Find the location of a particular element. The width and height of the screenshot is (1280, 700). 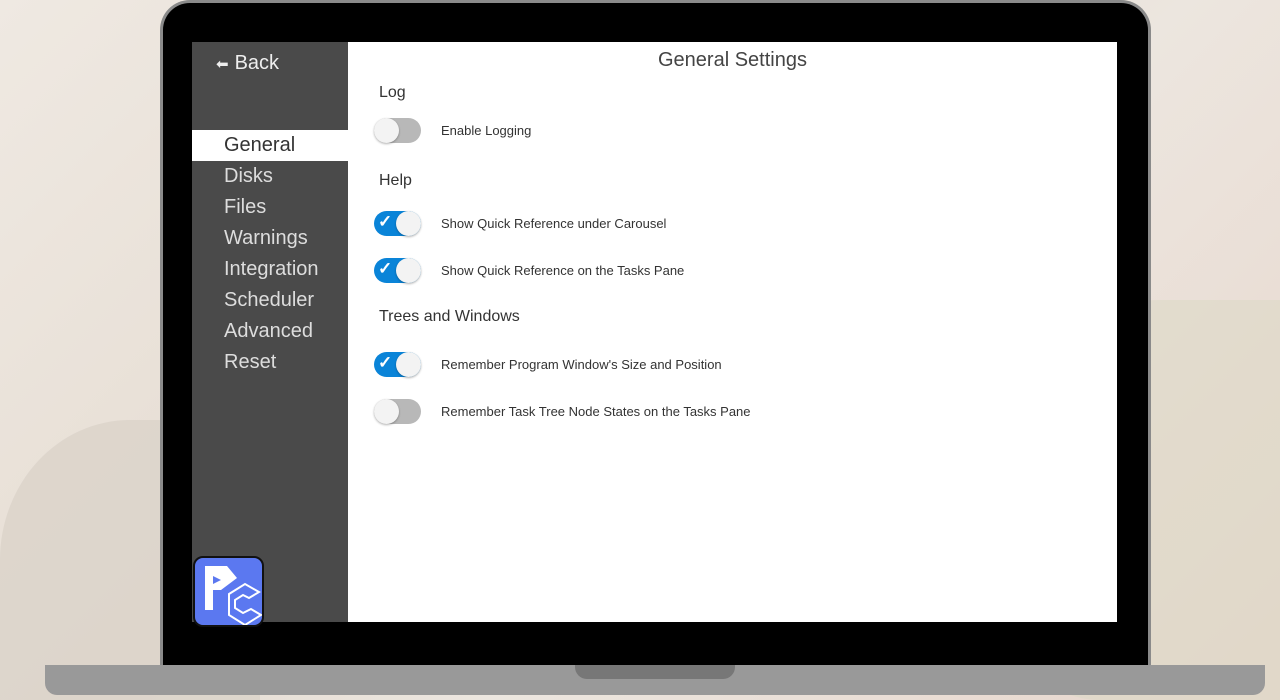

page-title: General Settings is located at coordinates (732, 60).